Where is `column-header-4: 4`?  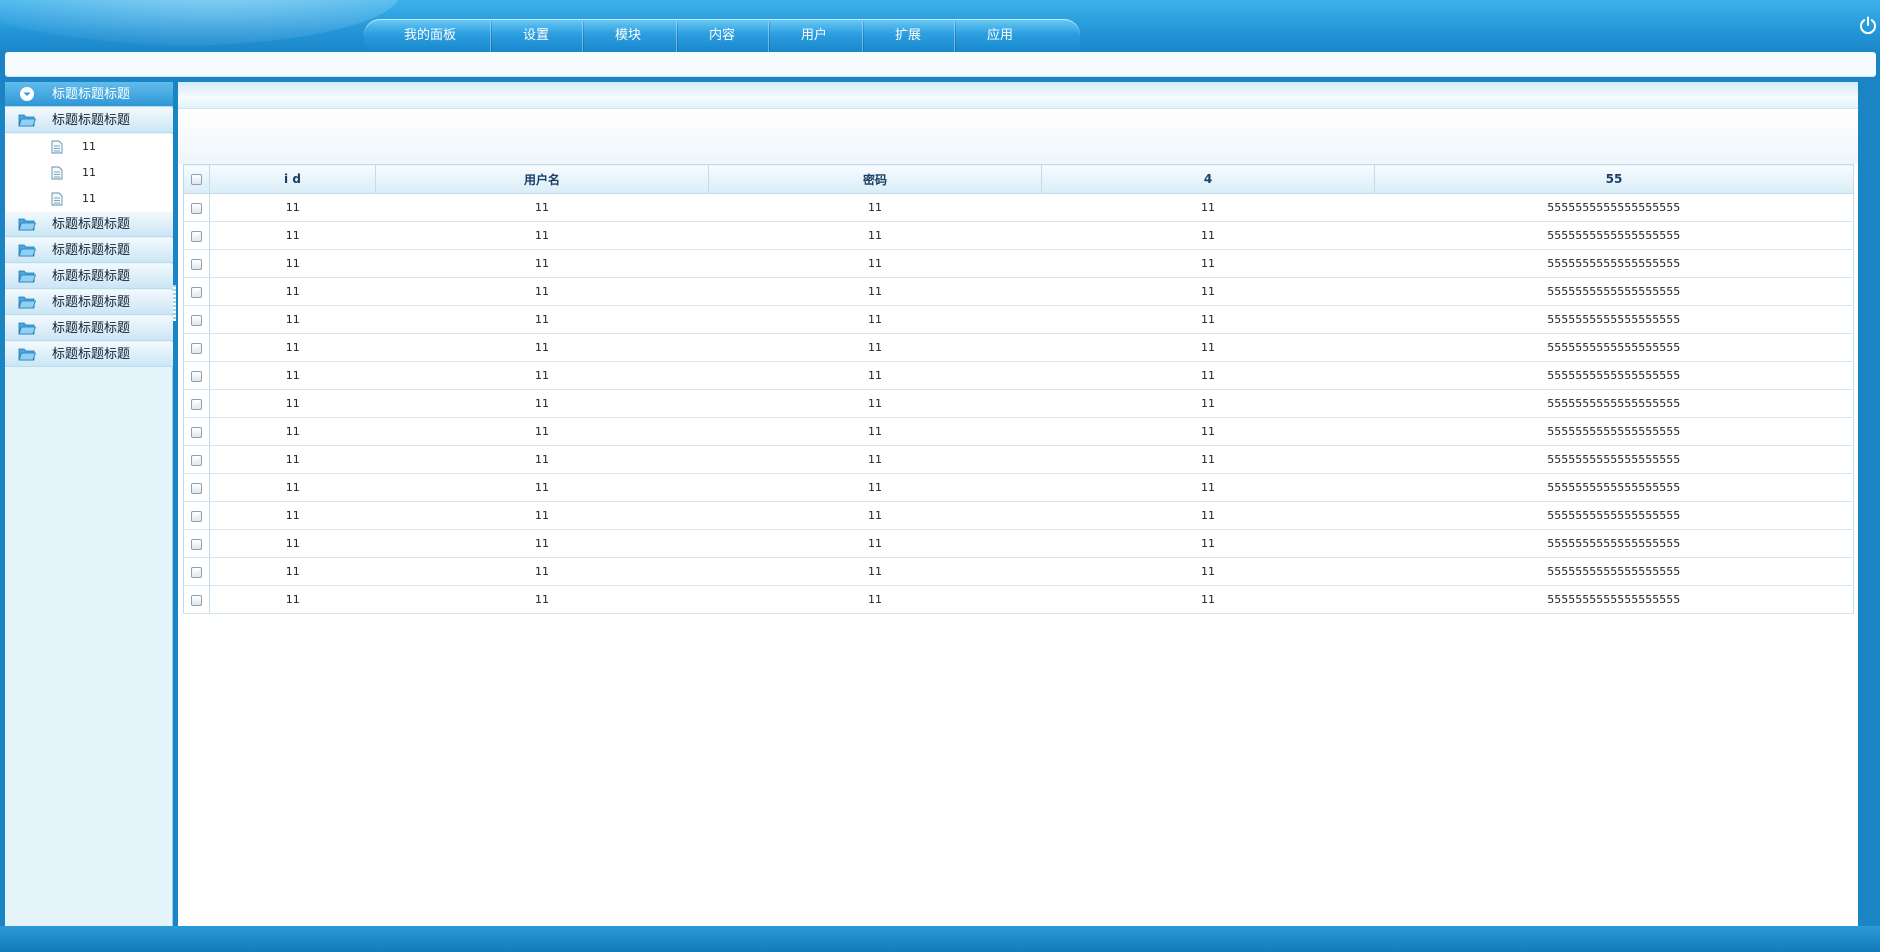
column-header-4: 4 is located at coordinates (1208, 179).